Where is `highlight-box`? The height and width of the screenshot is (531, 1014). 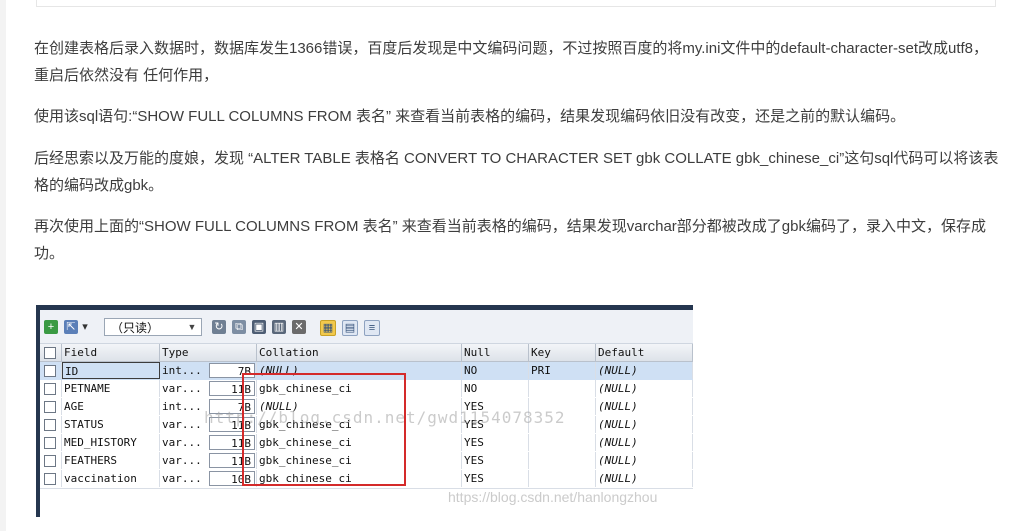 highlight-box is located at coordinates (324, 429).